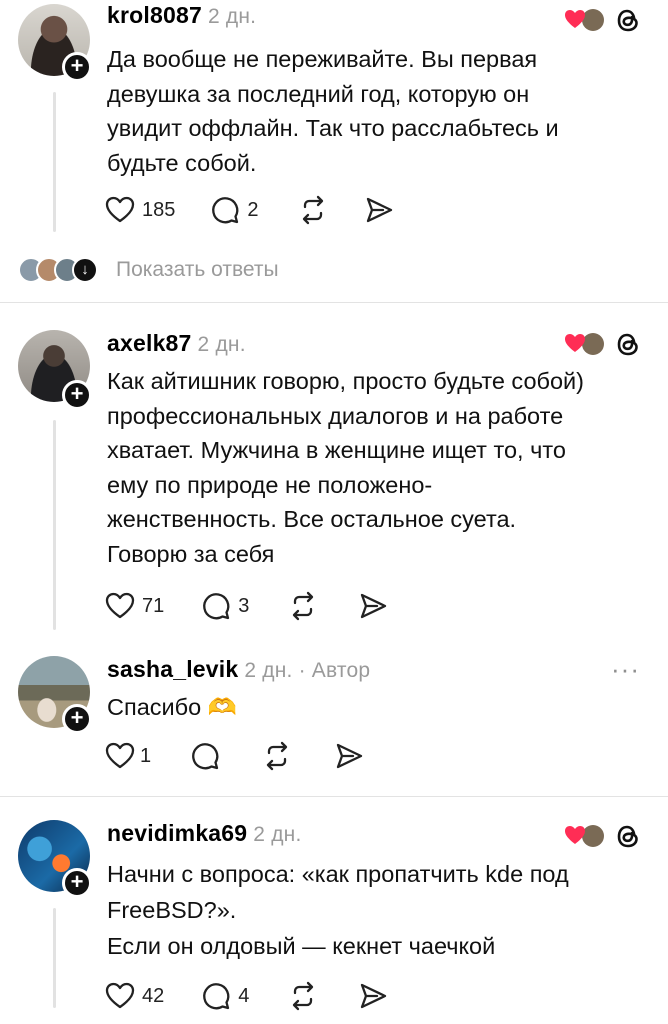  What do you see at coordinates (253, 209) in the screenshot?
I see `reply-count: 2` at bounding box center [253, 209].